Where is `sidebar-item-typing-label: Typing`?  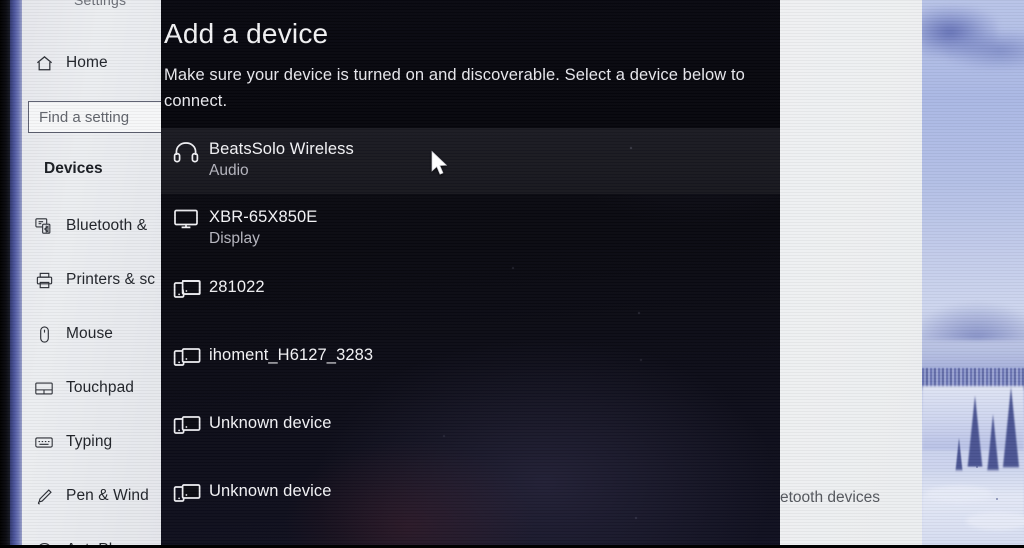
sidebar-item-typing-label: Typing is located at coordinates (89, 441).